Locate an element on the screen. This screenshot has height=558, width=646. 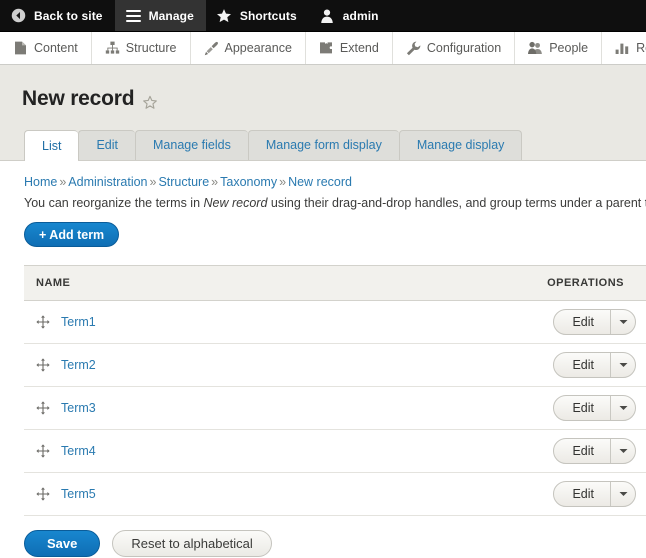
tab-label: Manage display is located at coordinates (460, 145).